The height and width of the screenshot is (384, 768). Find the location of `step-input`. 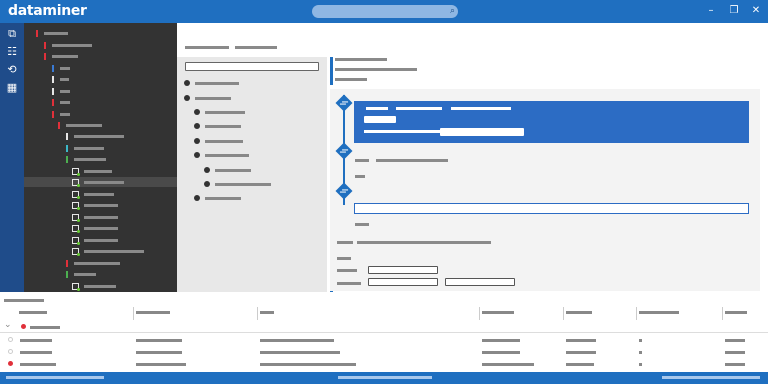

step-input is located at coordinates (551, 208).